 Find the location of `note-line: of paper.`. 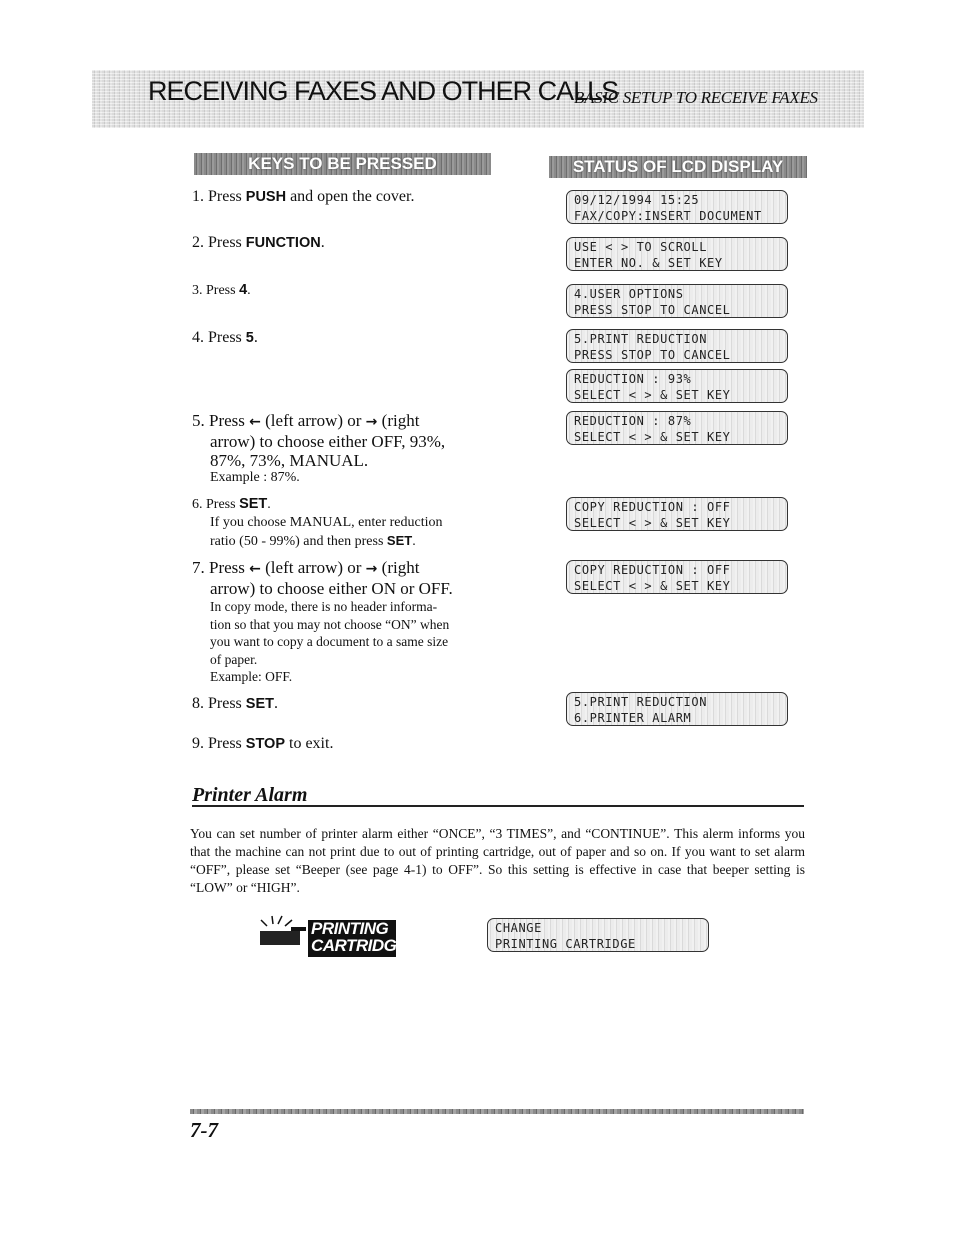

note-line: of paper. is located at coordinates (234, 659).